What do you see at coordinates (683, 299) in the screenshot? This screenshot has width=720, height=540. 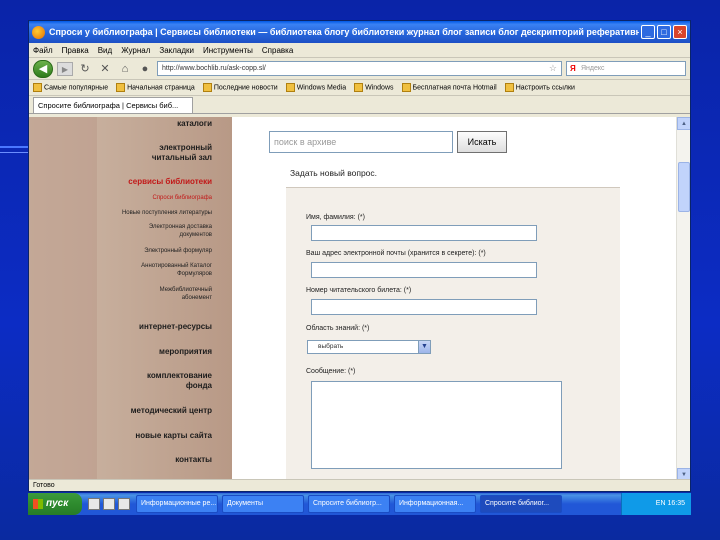 I see `vertical-scrollbar: ▲ ▼` at bounding box center [683, 299].